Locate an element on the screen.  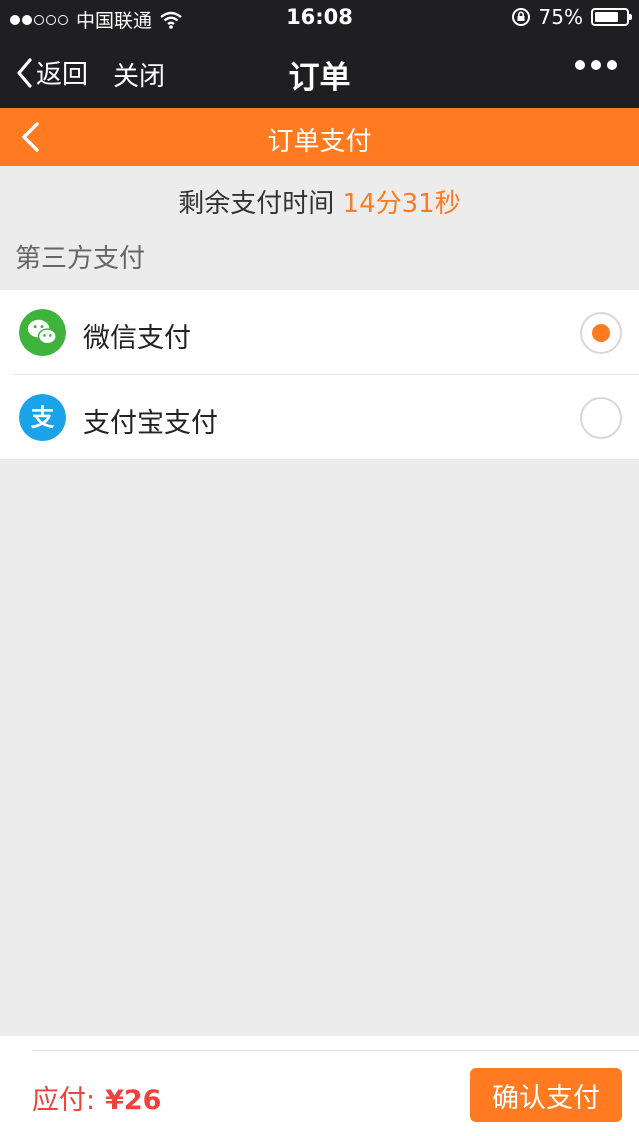
amount-value: ¥26 is located at coordinates (133, 1100).